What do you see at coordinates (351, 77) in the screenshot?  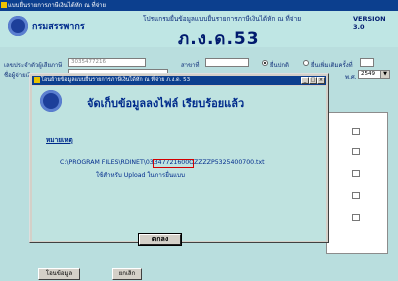 I see `year-label: พ.ศ.` at bounding box center [351, 77].